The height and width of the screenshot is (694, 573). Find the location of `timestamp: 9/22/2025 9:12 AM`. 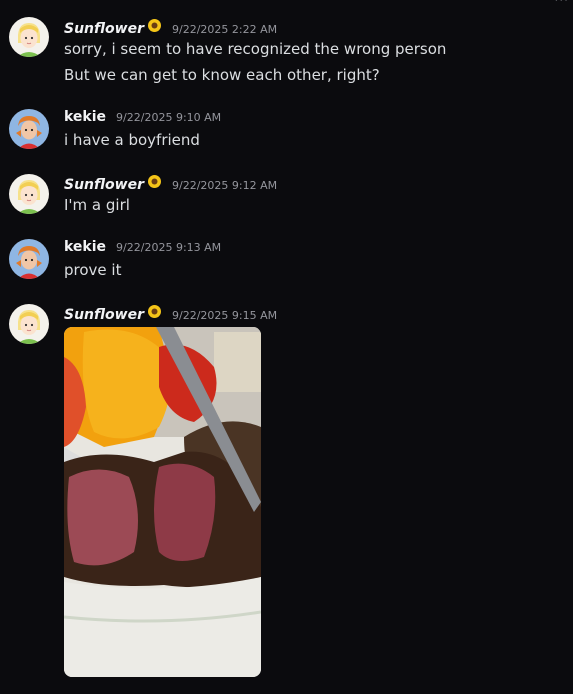

timestamp: 9/22/2025 9:12 AM is located at coordinates (224, 185).